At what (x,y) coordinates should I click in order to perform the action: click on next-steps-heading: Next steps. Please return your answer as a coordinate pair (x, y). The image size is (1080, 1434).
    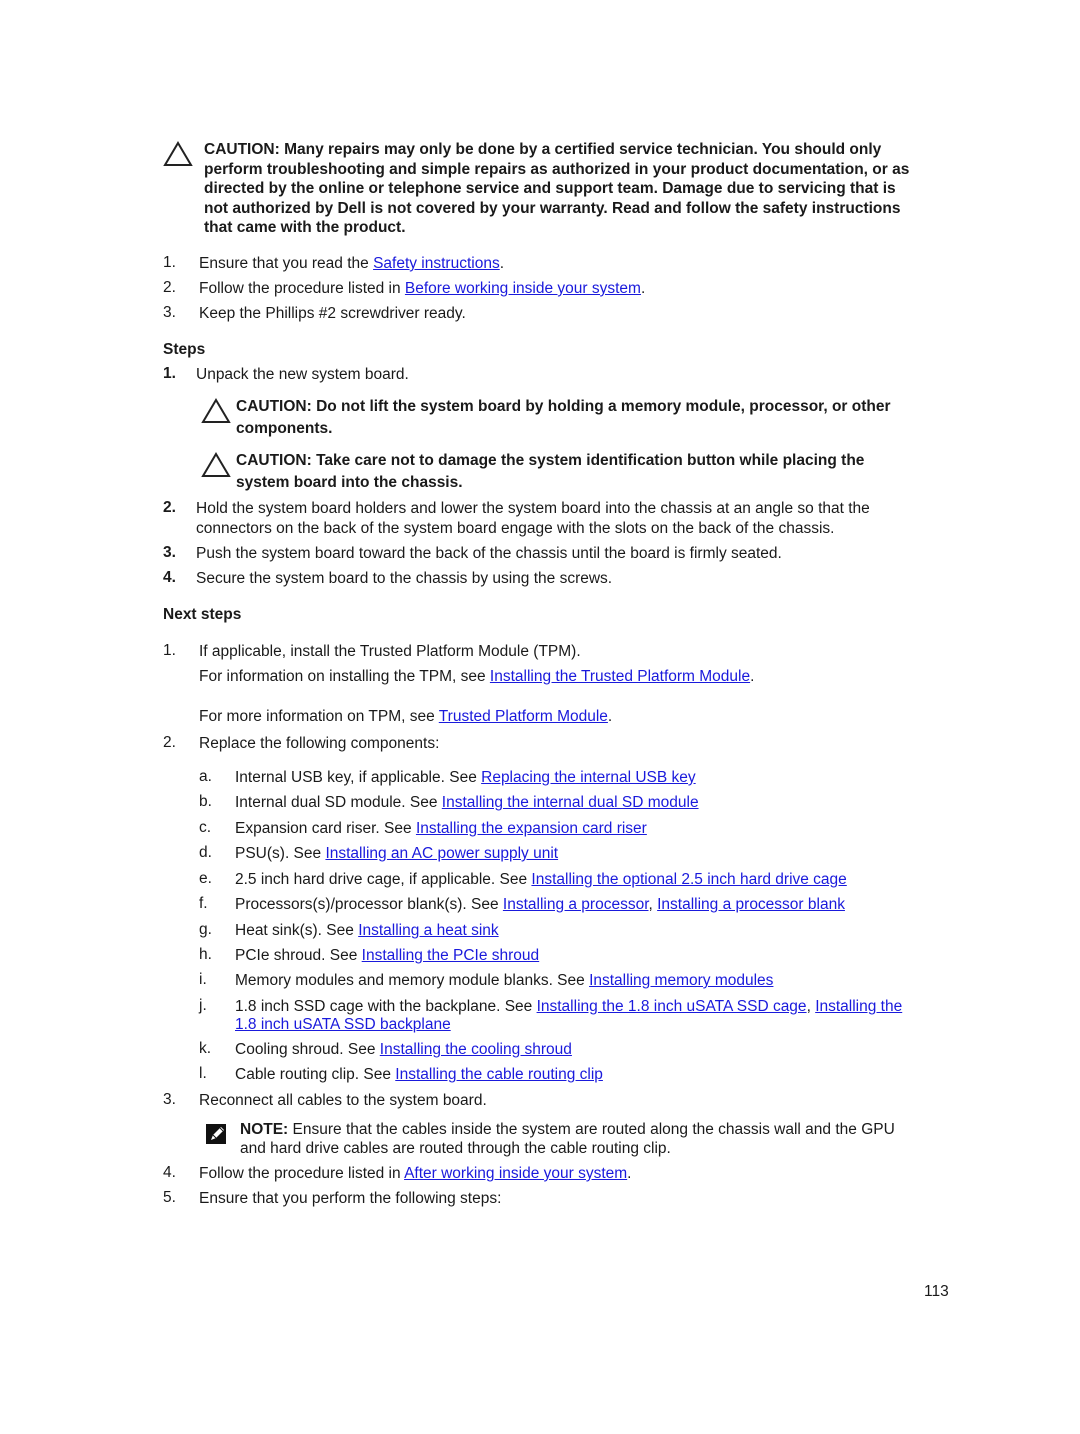
    Looking at the image, I should click on (202, 614).